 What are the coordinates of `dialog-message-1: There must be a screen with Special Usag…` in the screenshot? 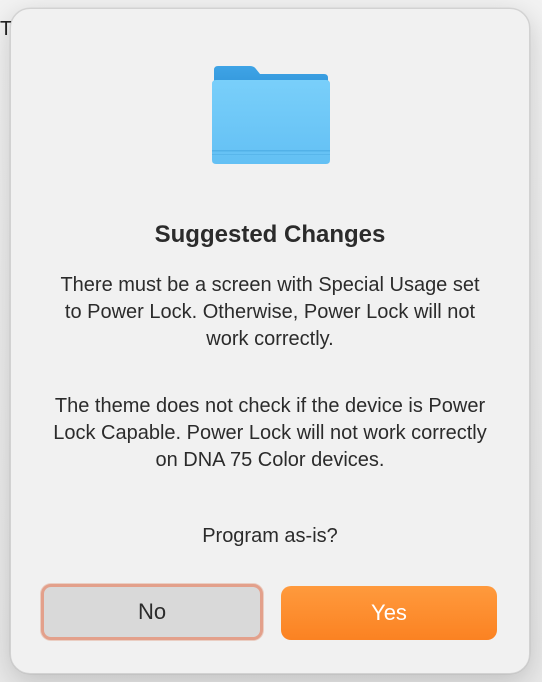 It's located at (270, 312).